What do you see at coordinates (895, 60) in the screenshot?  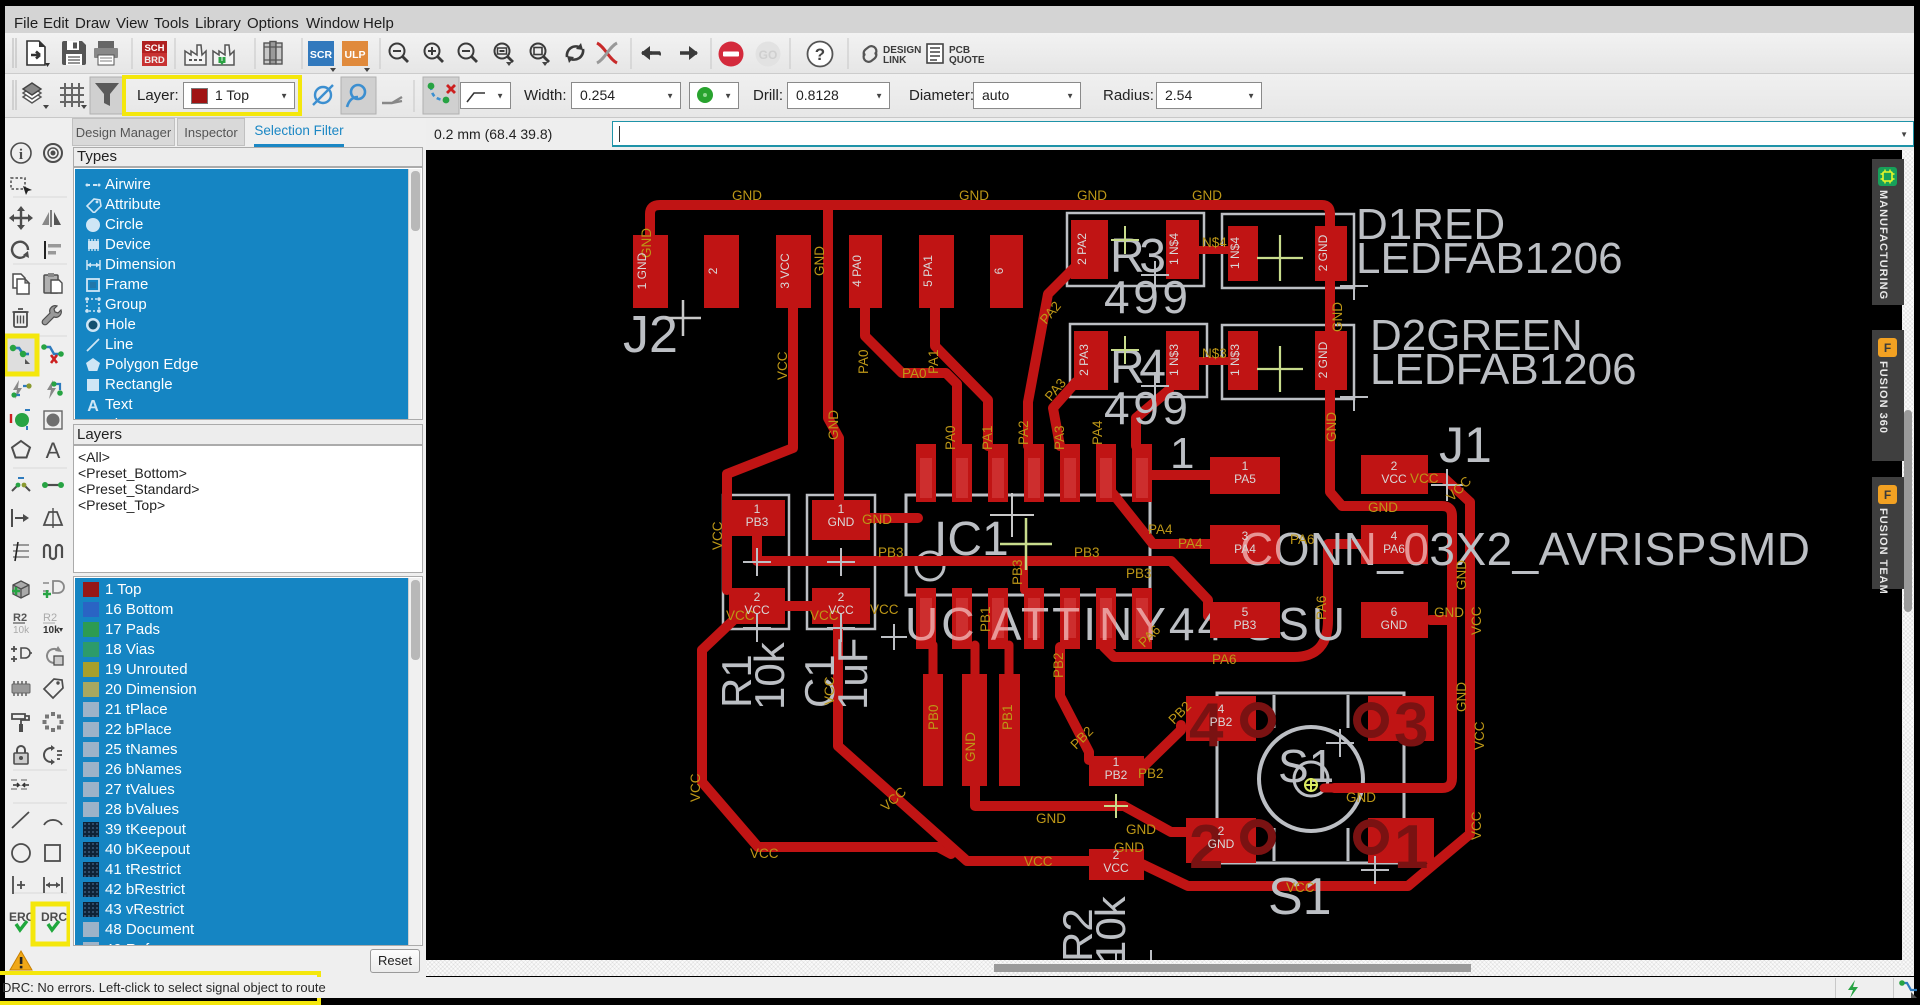 I see `svg-text: LINK` at bounding box center [895, 60].